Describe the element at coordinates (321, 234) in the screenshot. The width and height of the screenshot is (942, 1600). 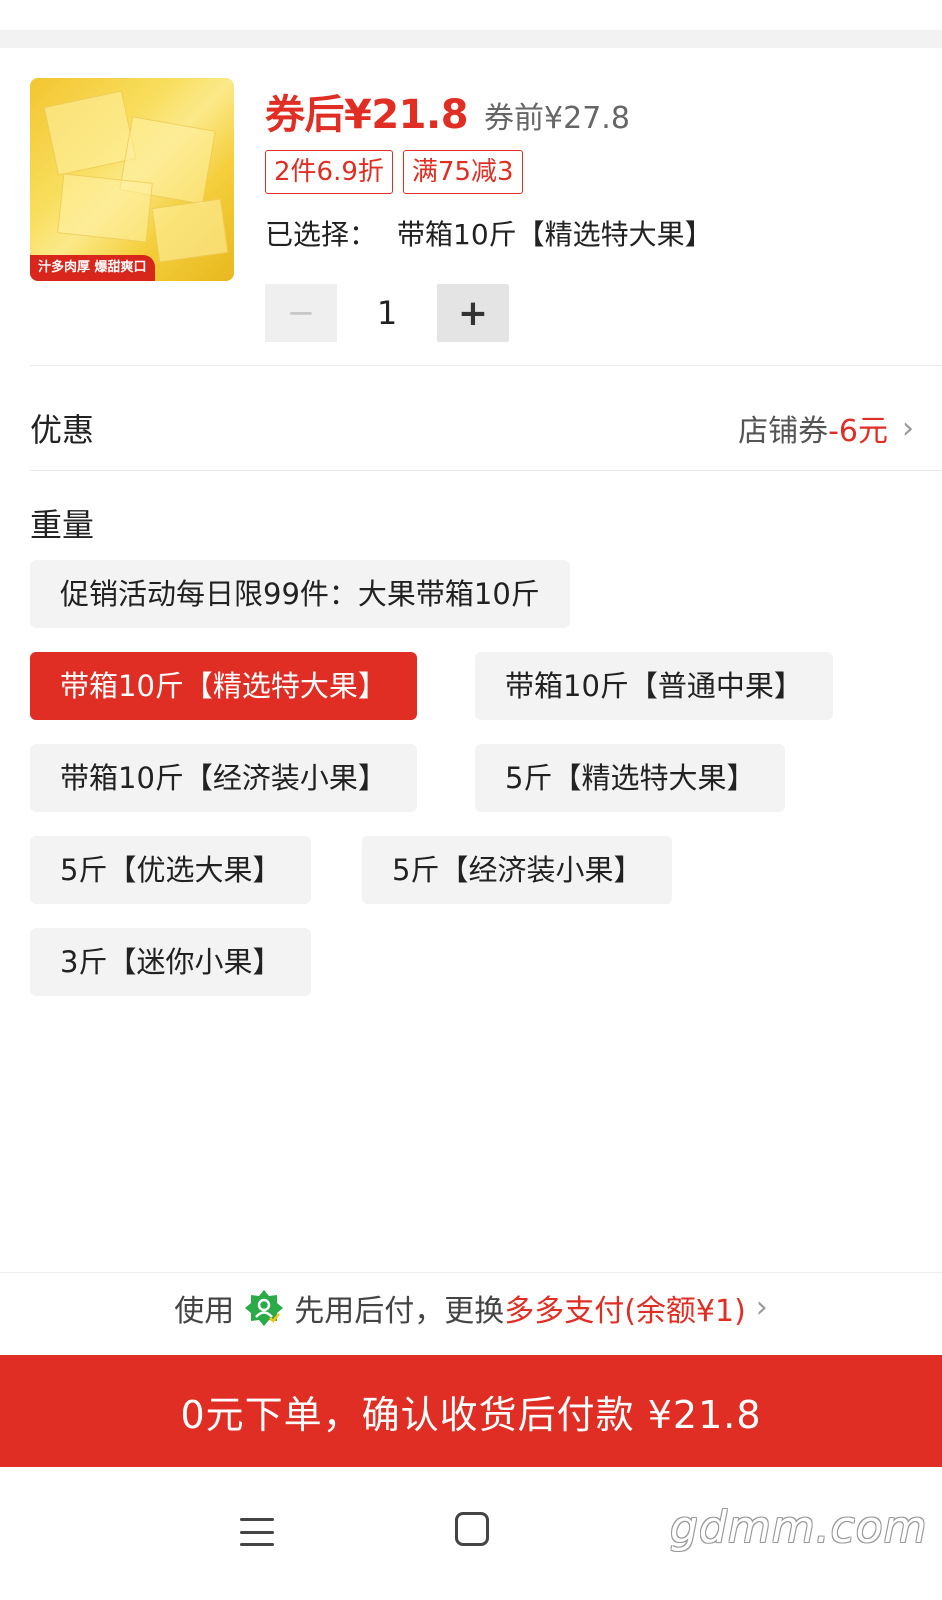
I see `selected-label: 已选择：` at that location.